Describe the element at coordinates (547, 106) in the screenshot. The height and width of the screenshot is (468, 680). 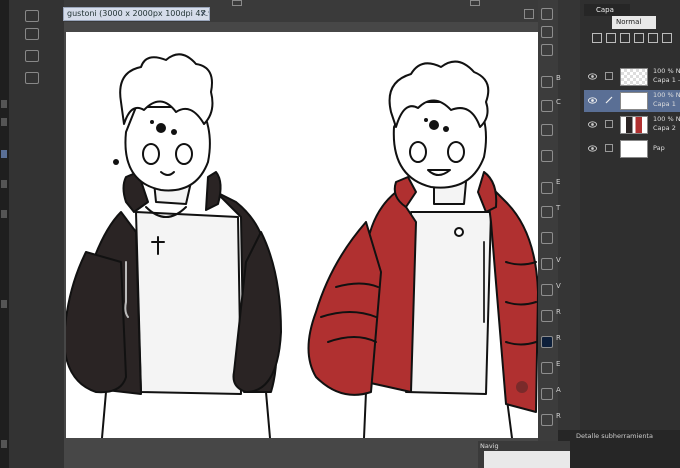
I see `cut-icon` at that location.